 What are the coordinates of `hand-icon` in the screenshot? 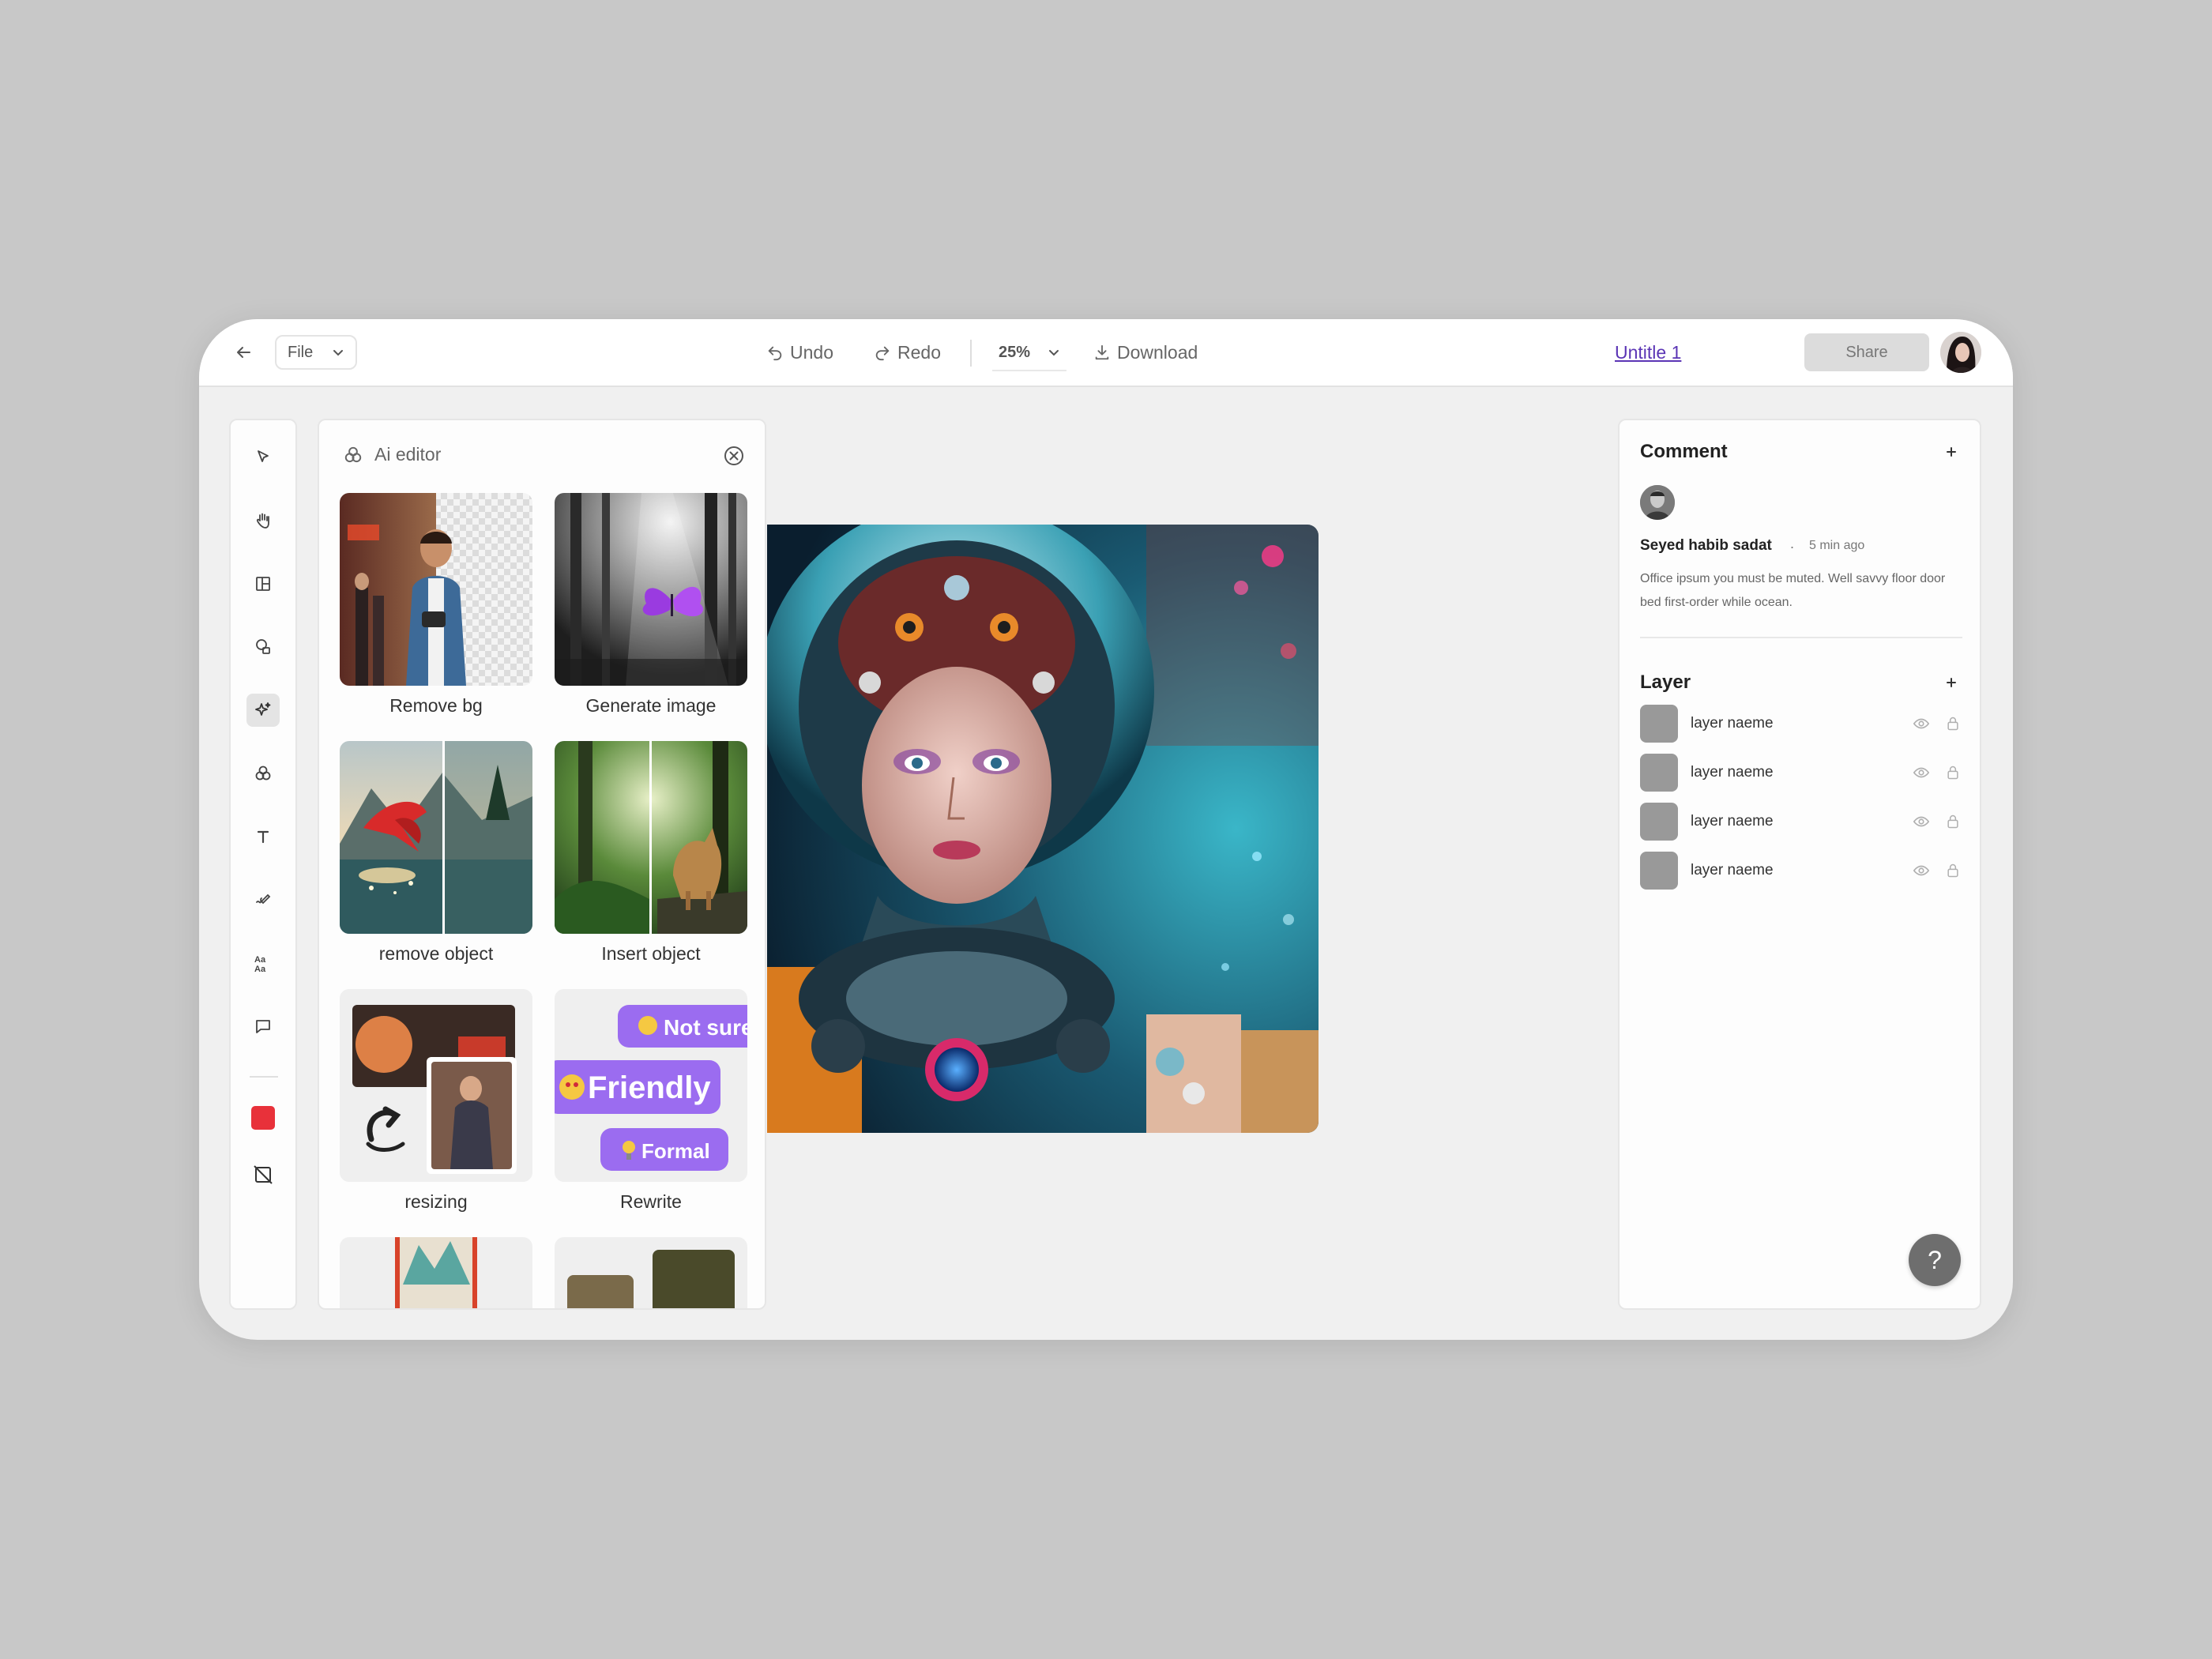 It's located at (262, 521).